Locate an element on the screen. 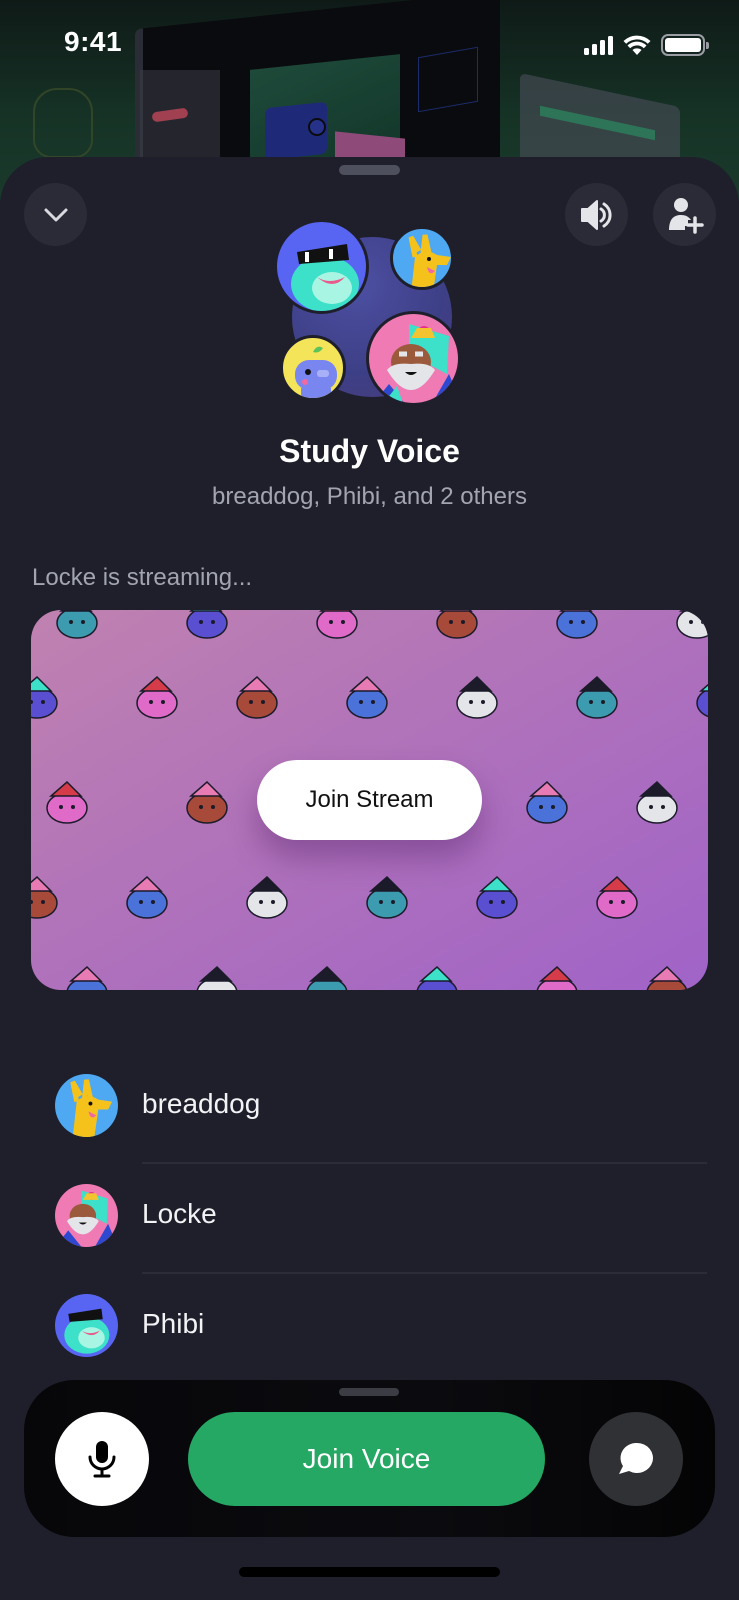 This screenshot has height=1600, width=739. status-bar: 9:41 is located at coordinates (369, 45).